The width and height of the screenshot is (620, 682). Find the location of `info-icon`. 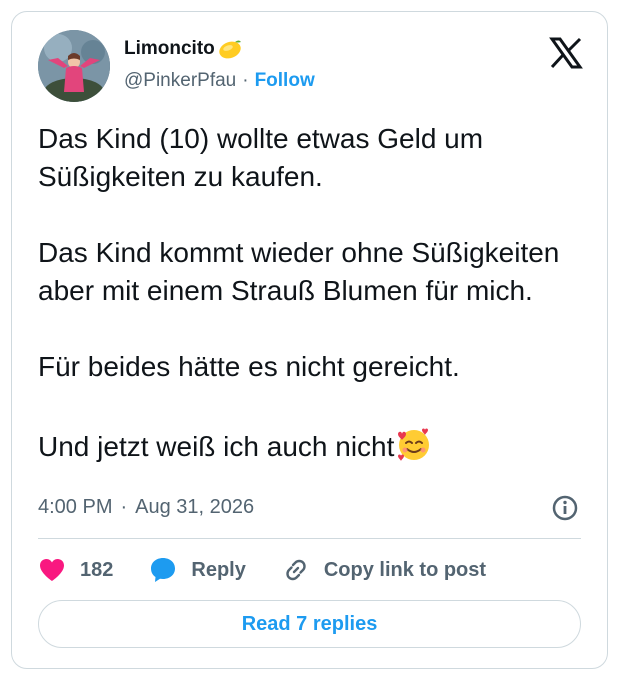

info-icon is located at coordinates (565, 508).